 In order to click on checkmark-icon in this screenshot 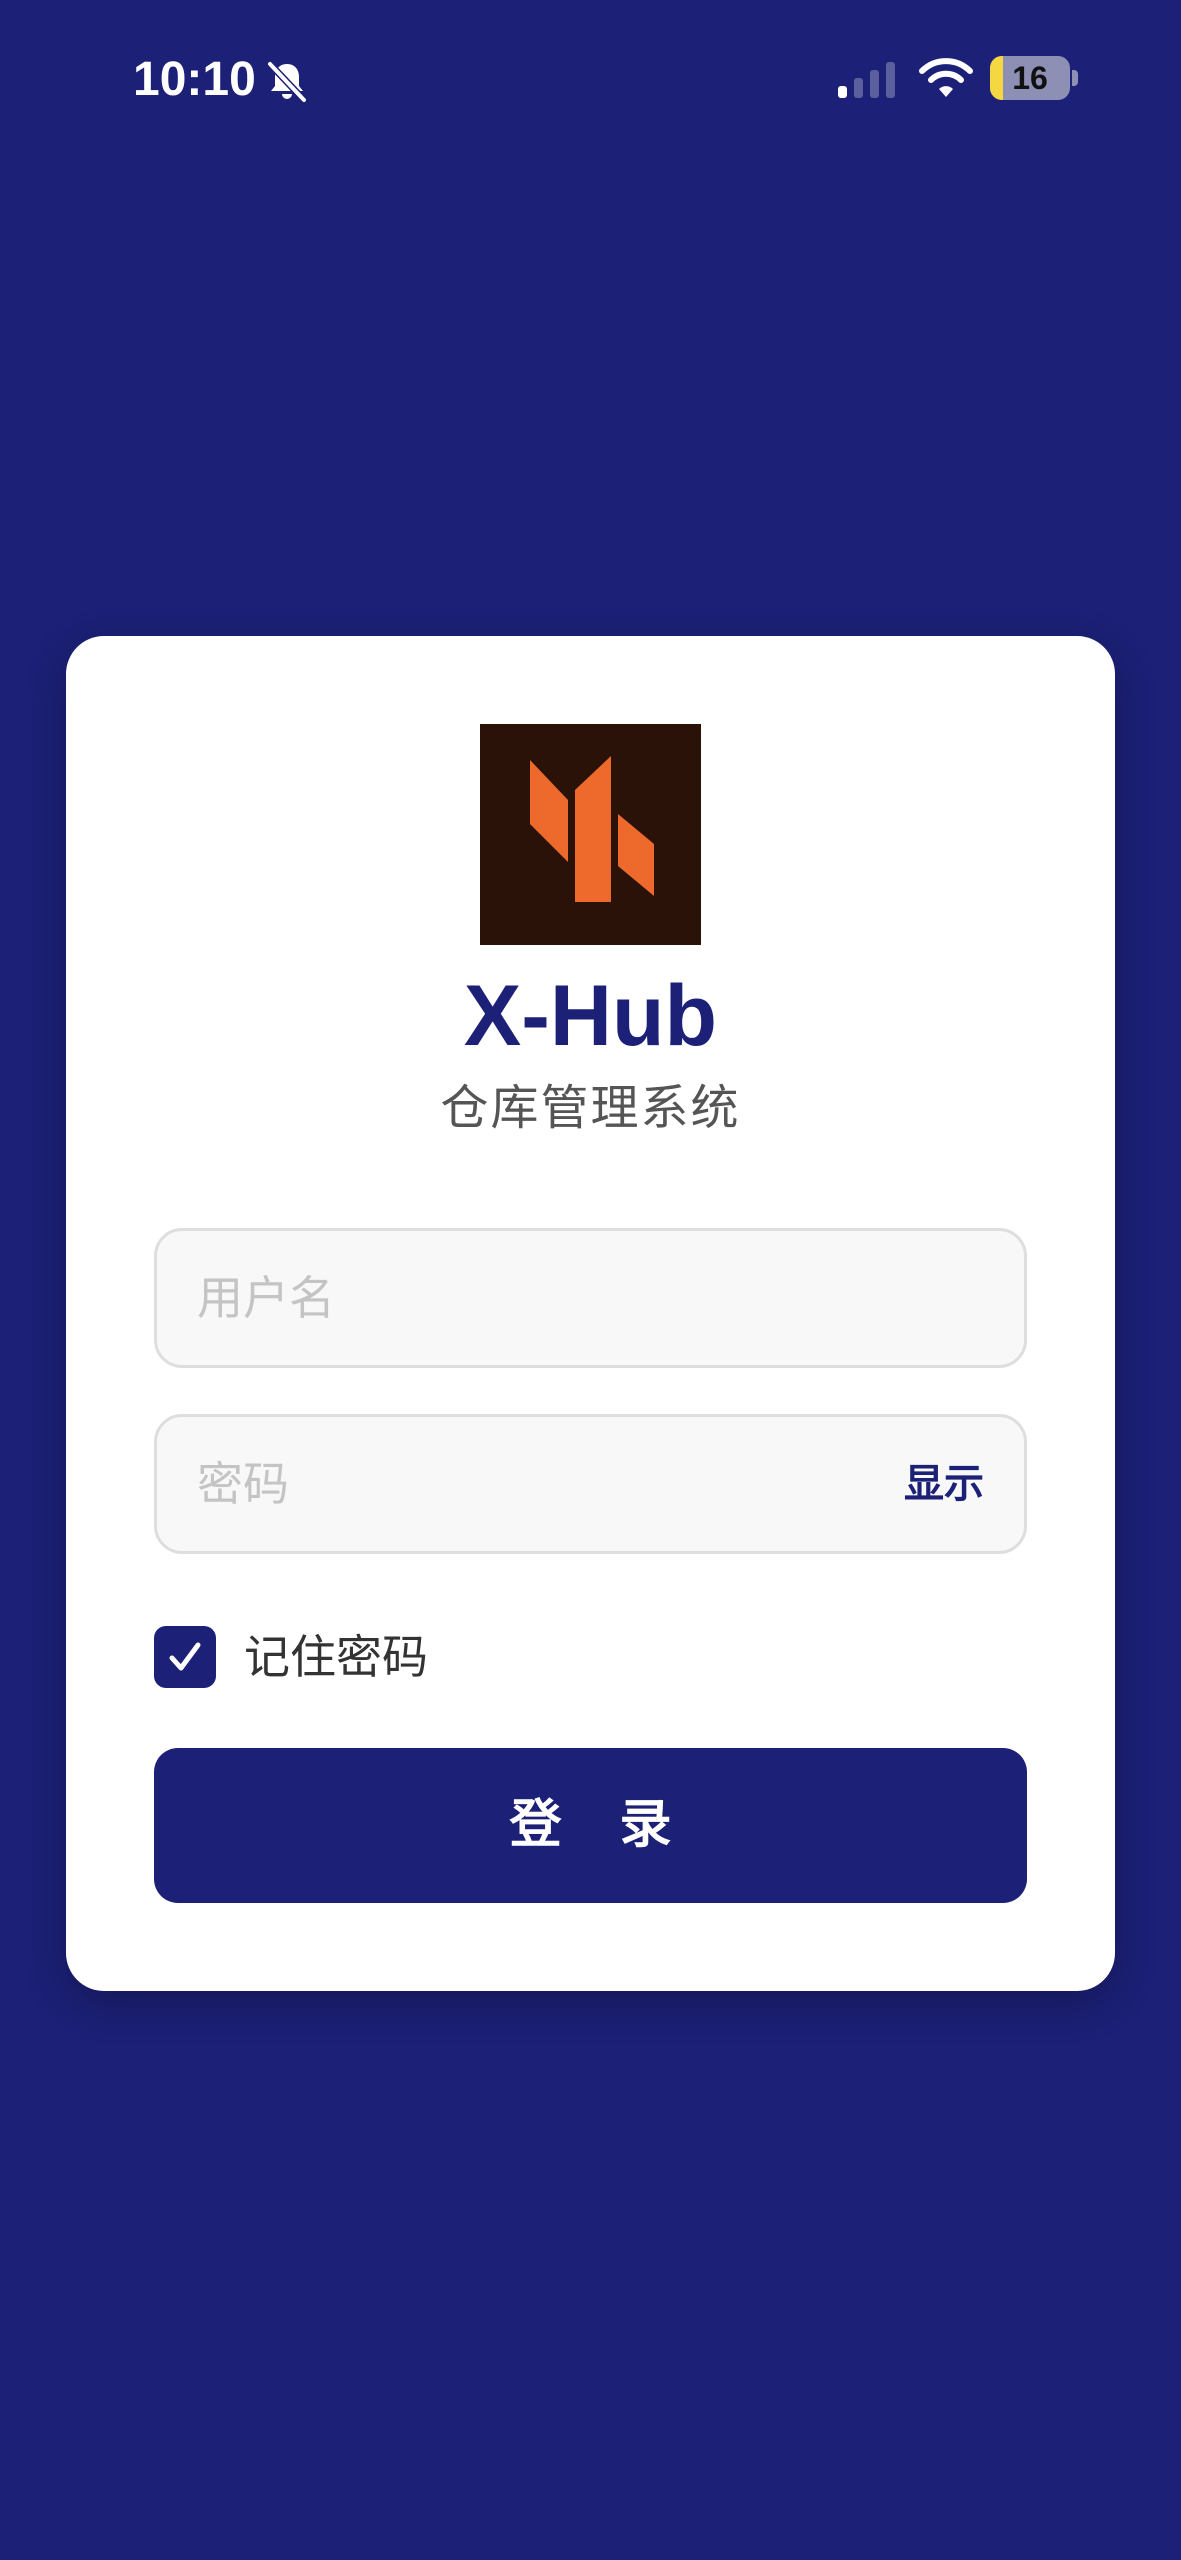, I will do `click(185, 1656)`.